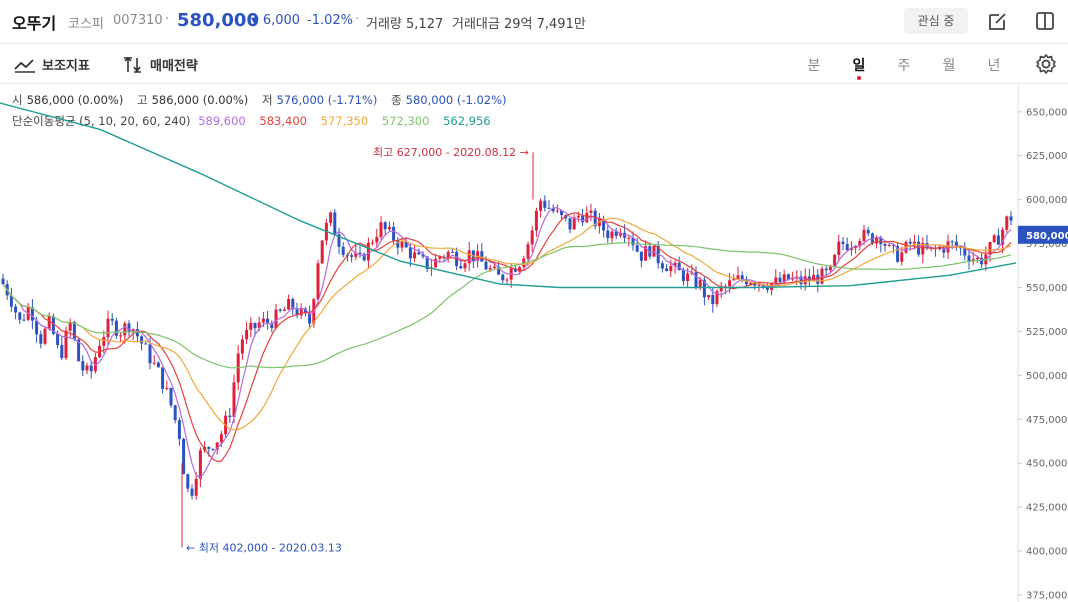  I want to click on indicator-label: 보조지표, so click(66, 66).